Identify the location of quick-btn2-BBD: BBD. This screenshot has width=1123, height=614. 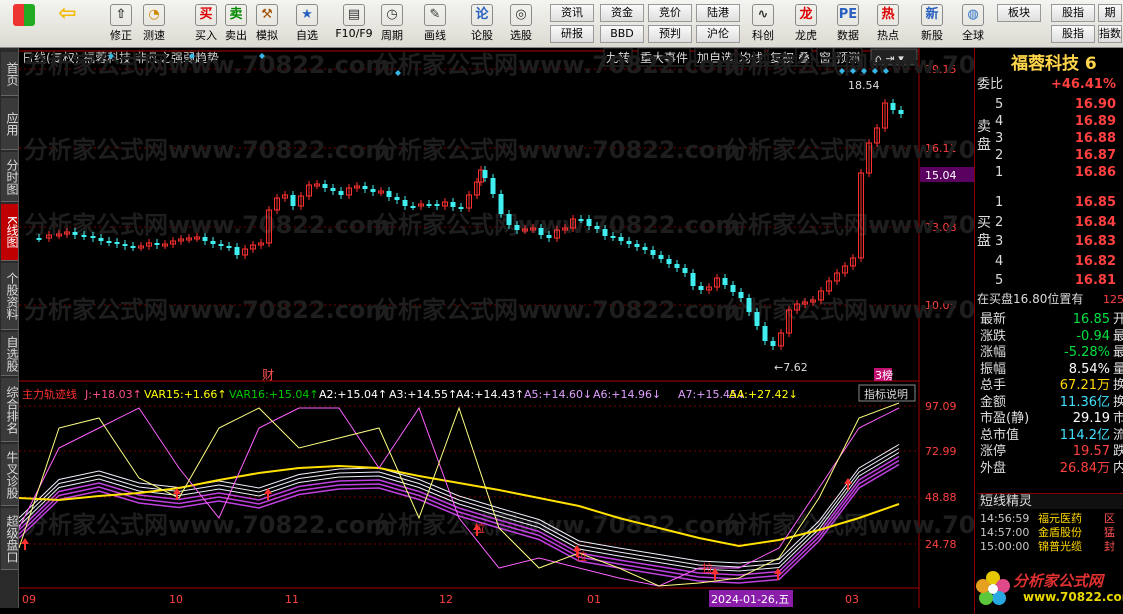
(622, 34).